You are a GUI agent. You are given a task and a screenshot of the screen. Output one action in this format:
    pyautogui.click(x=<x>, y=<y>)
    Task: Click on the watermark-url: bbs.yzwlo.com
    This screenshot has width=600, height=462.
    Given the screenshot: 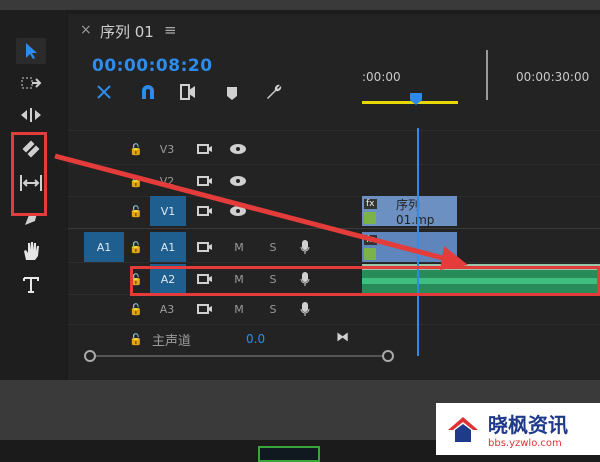 What is the action you would take?
    pyautogui.click(x=525, y=443)
    